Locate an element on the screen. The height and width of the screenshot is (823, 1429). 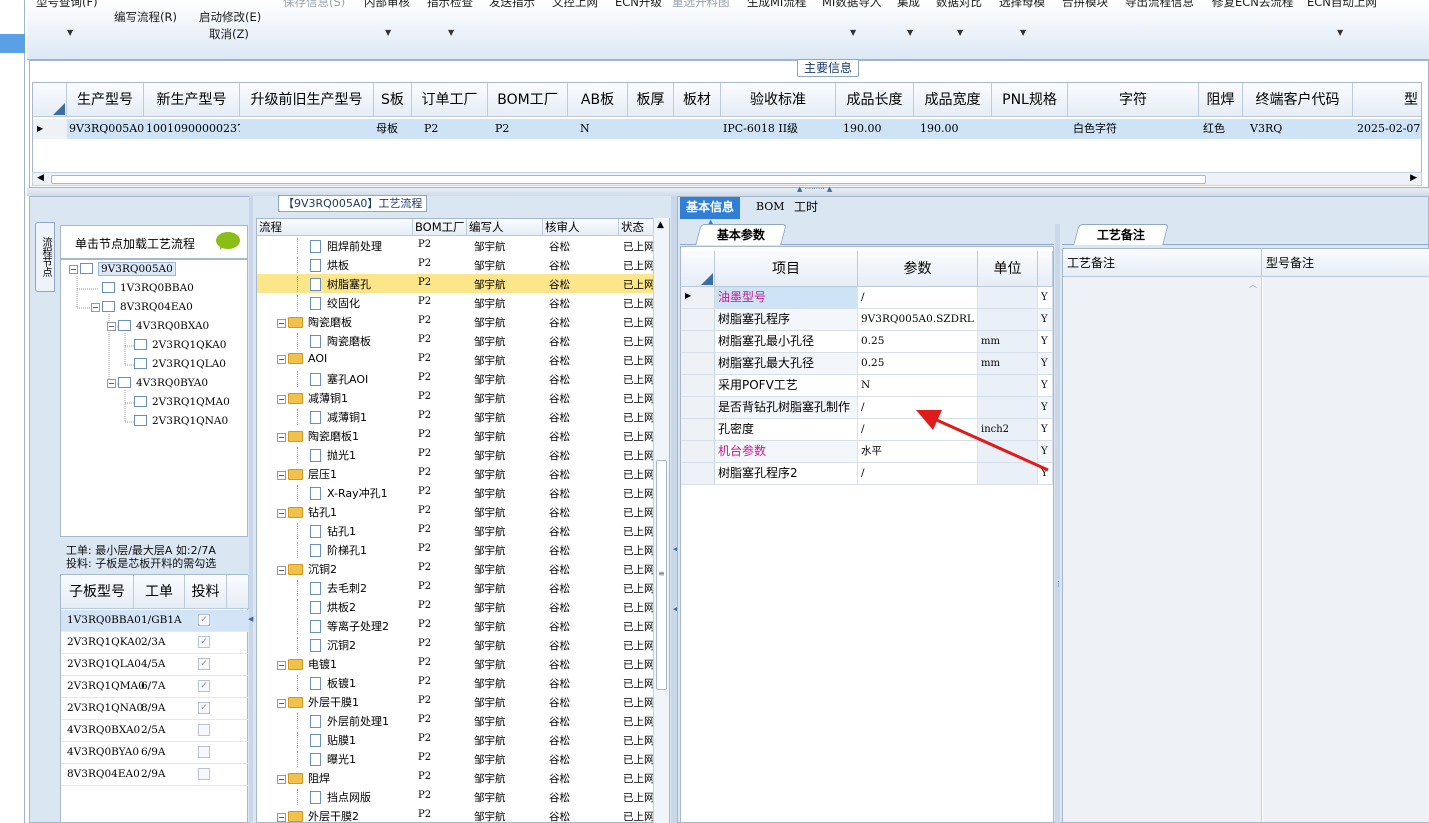
process-note-field: ︿ is located at coordinates (1162, 549).